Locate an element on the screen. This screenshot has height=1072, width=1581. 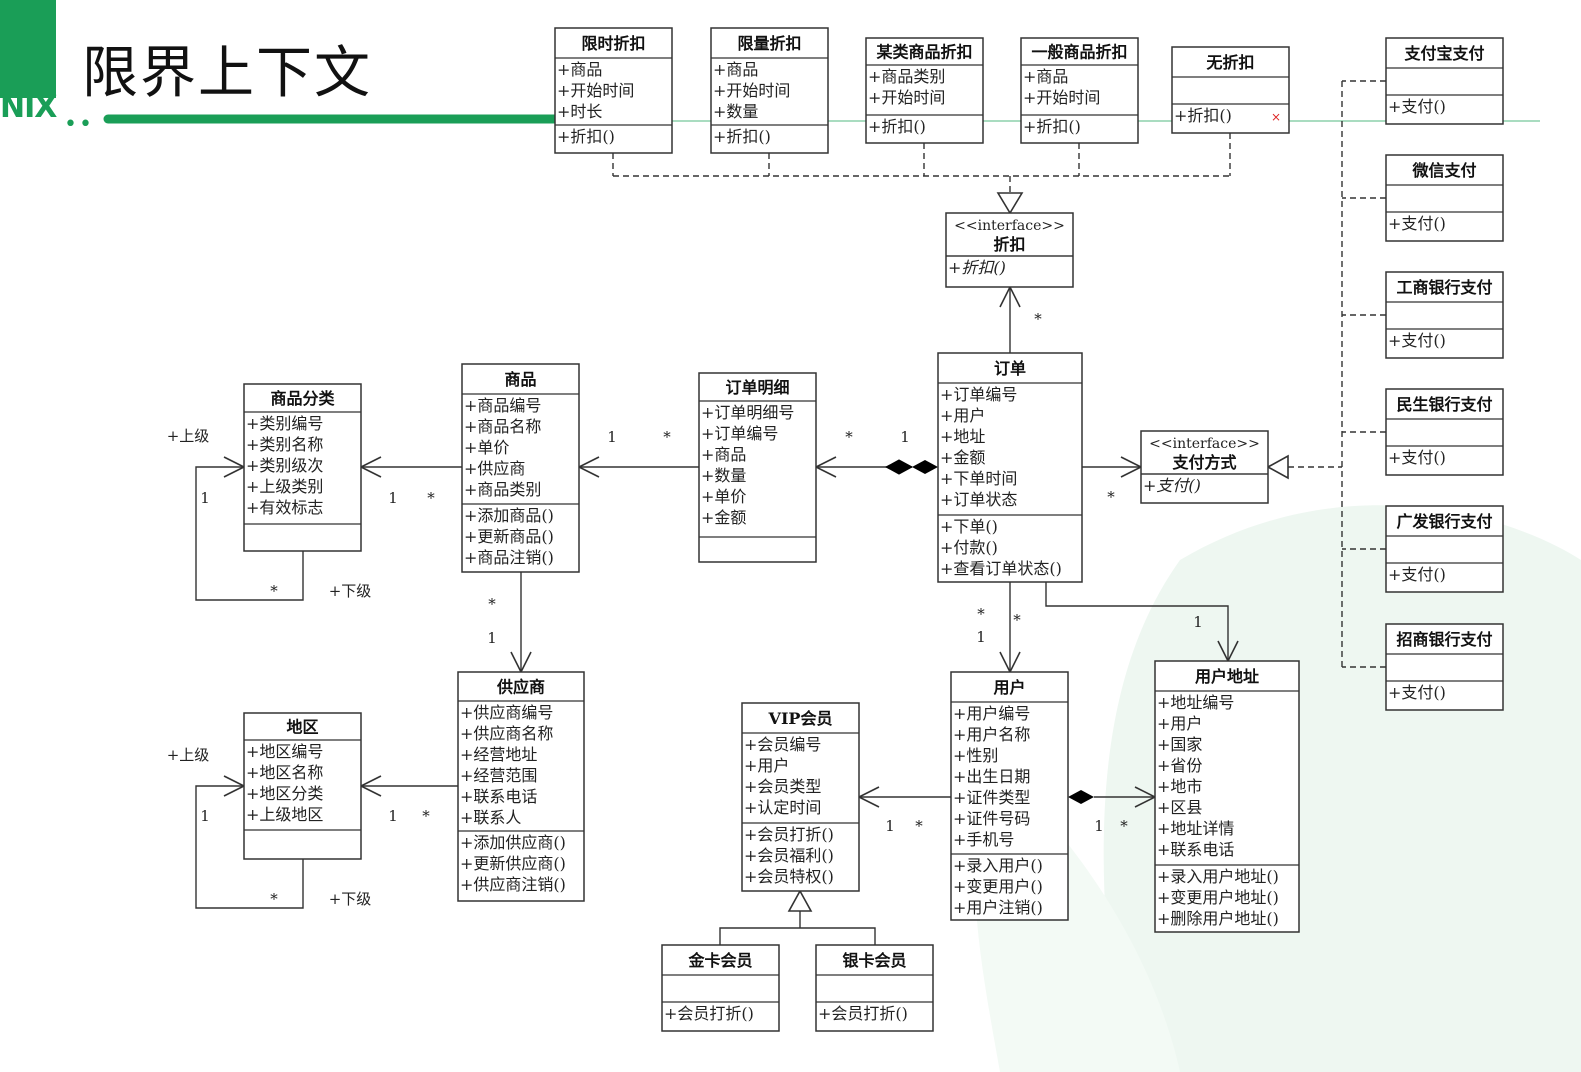
class-category: 商品分类 +类别编号 +类别名称 +类别级次 +上级类别 +有效标志 is located at coordinates (302, 467).